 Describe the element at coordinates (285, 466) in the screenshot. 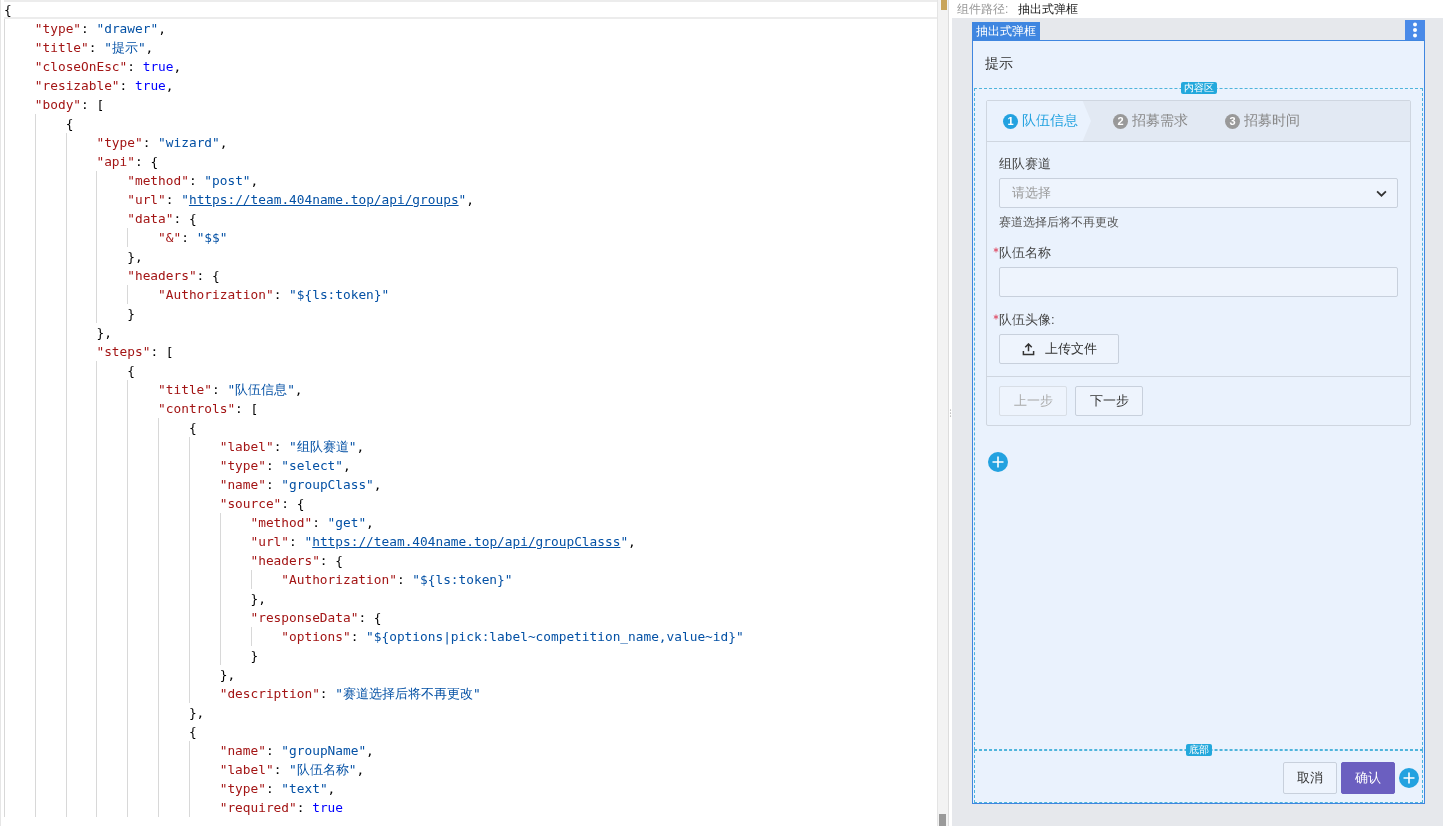

I see `code-line: "type": "select",` at that location.